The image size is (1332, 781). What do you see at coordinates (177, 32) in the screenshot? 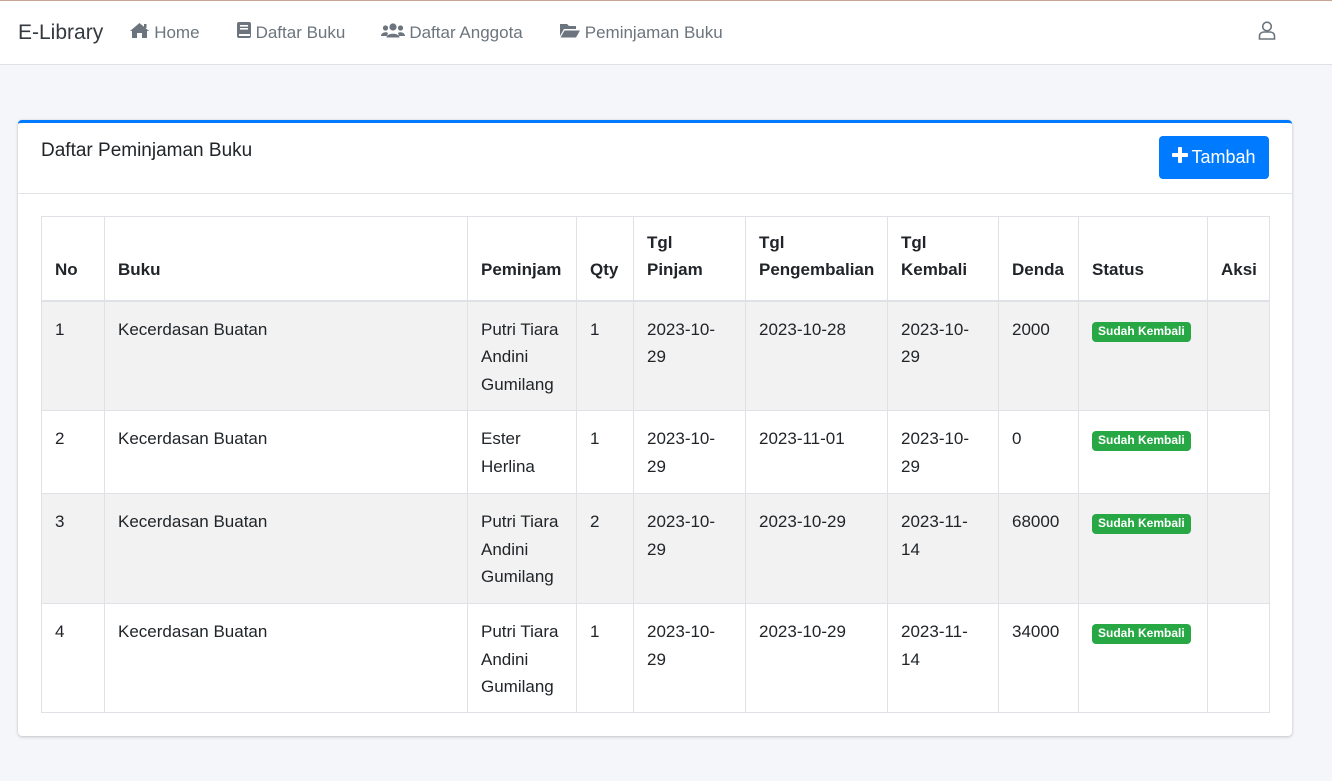
I see `nav-home-label: Home` at bounding box center [177, 32].